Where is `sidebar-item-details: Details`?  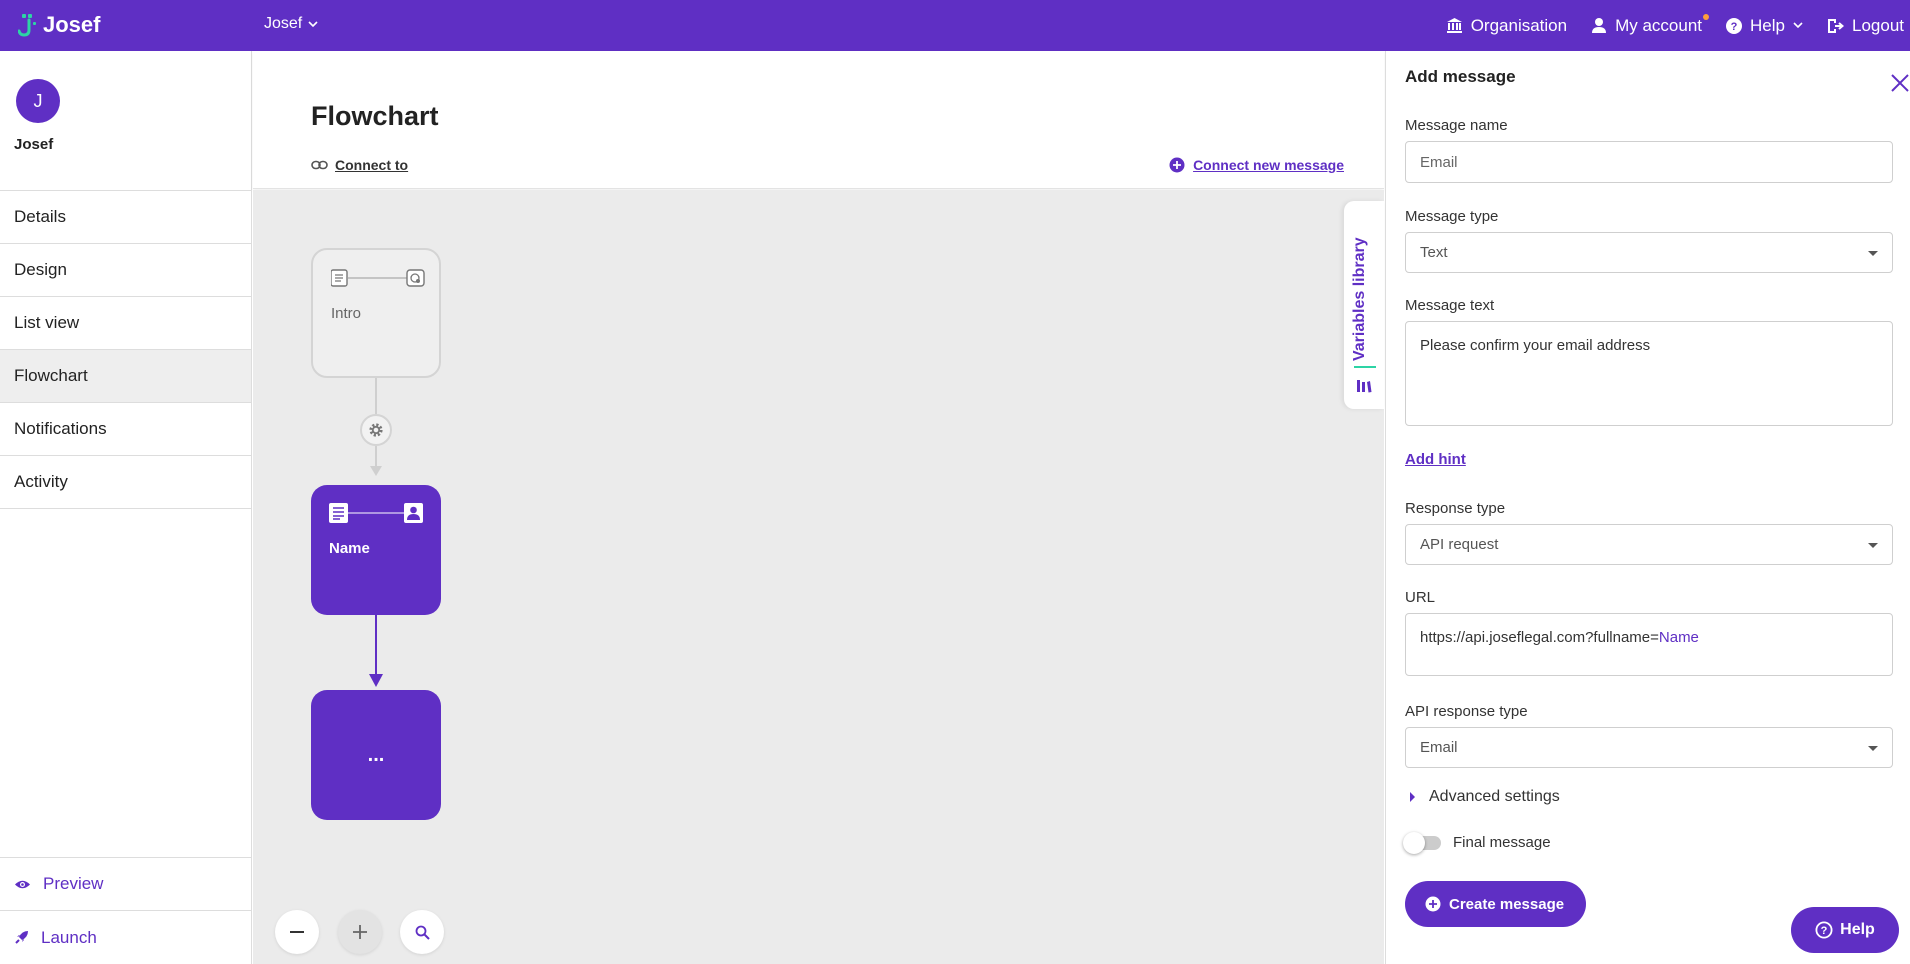 sidebar-item-details: Details is located at coordinates (125, 217).